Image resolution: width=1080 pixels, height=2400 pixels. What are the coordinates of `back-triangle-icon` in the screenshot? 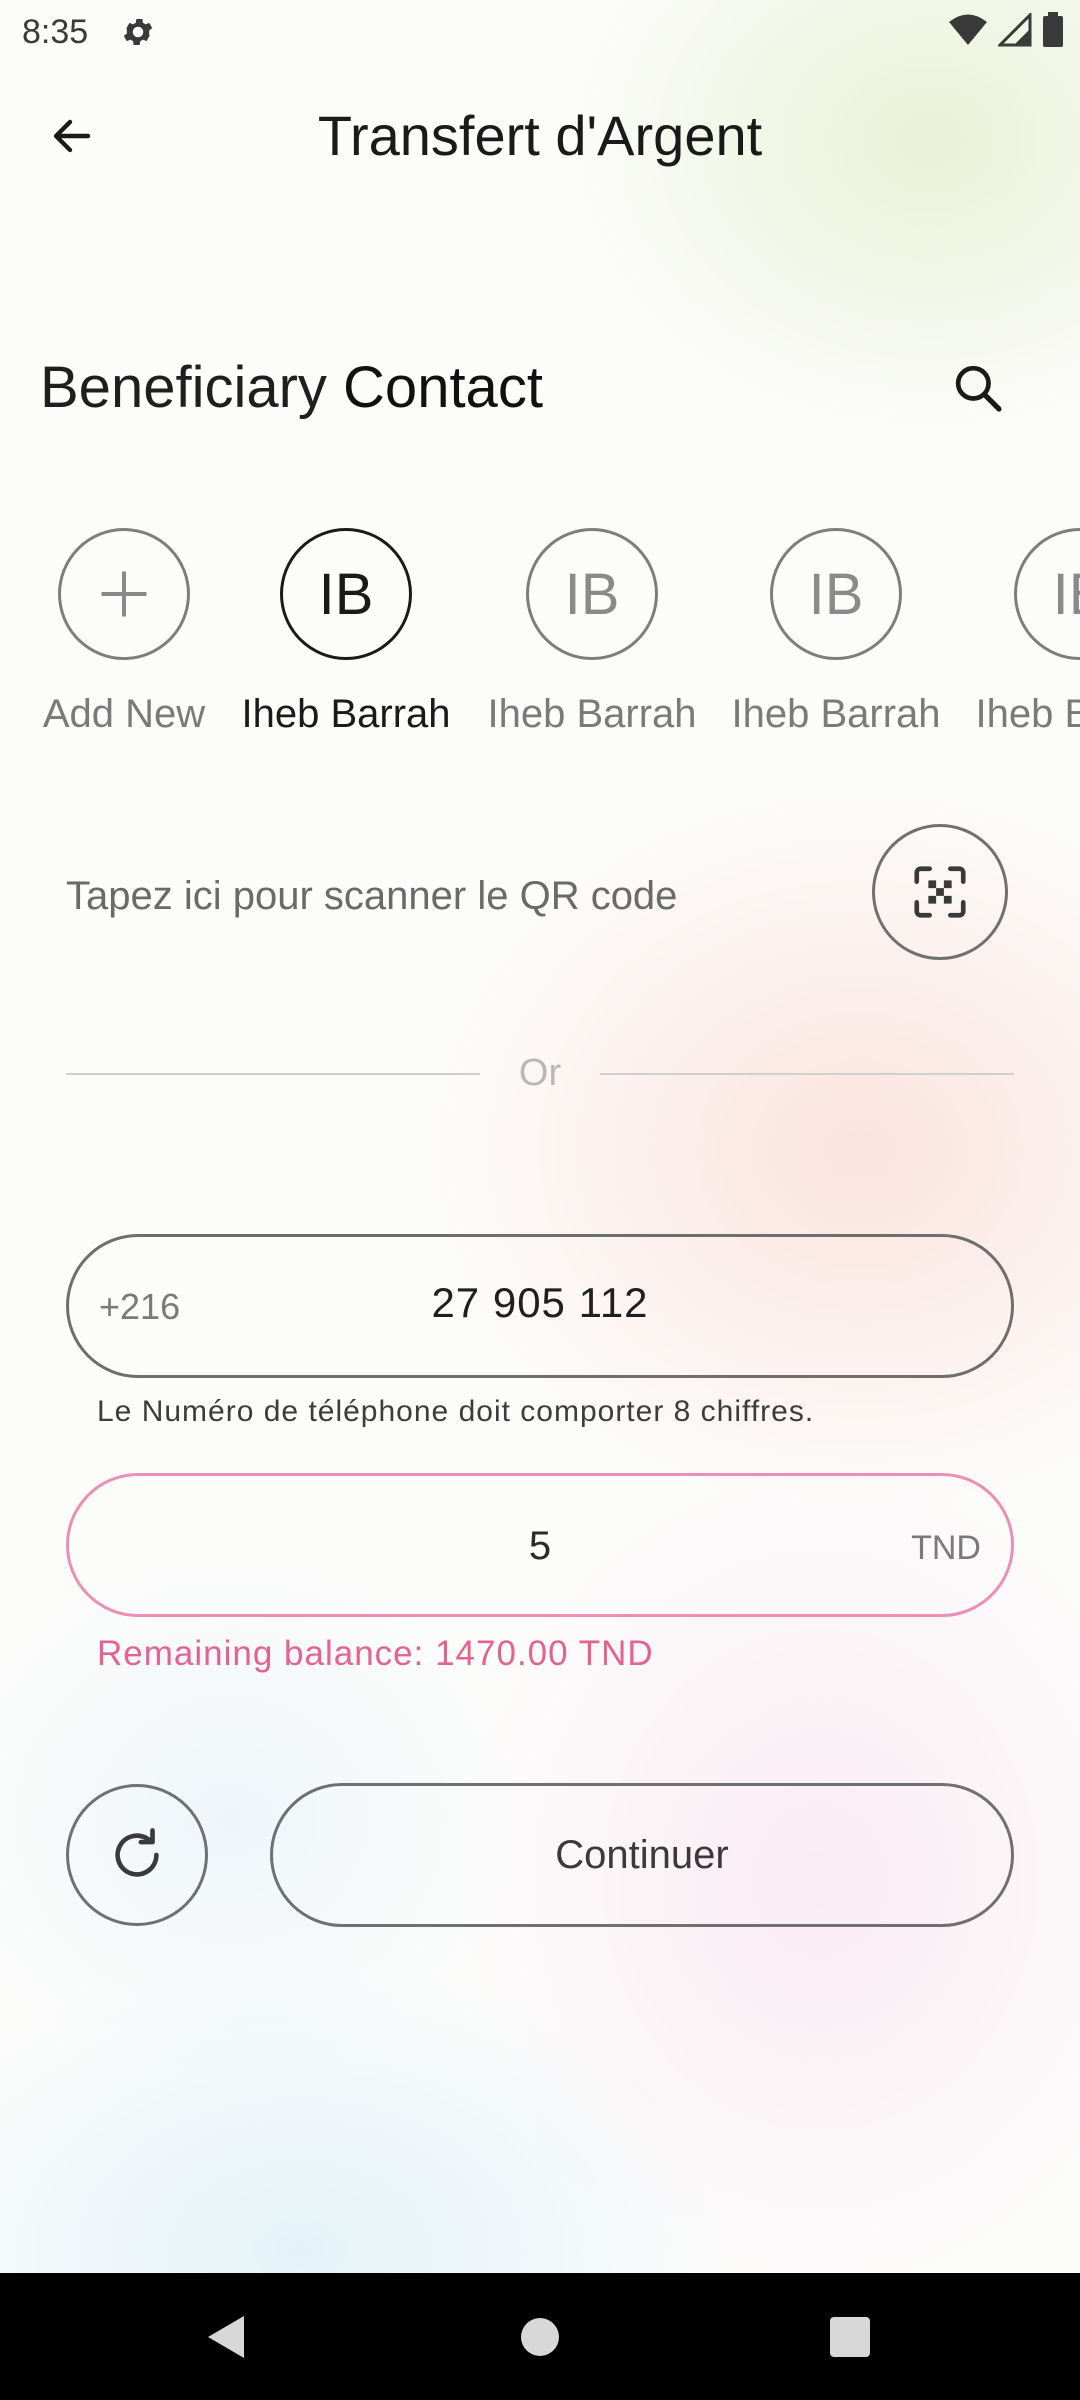 It's located at (226, 2336).